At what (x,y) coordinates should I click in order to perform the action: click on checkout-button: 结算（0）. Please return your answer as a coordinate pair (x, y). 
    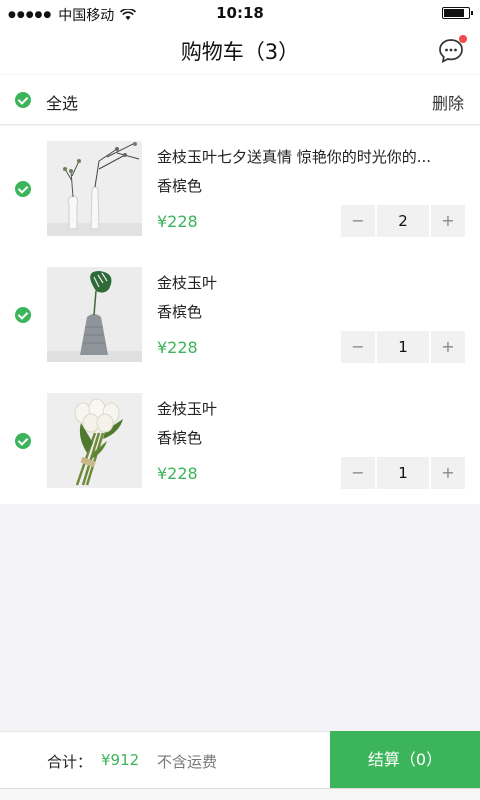
    Looking at the image, I should click on (405, 760).